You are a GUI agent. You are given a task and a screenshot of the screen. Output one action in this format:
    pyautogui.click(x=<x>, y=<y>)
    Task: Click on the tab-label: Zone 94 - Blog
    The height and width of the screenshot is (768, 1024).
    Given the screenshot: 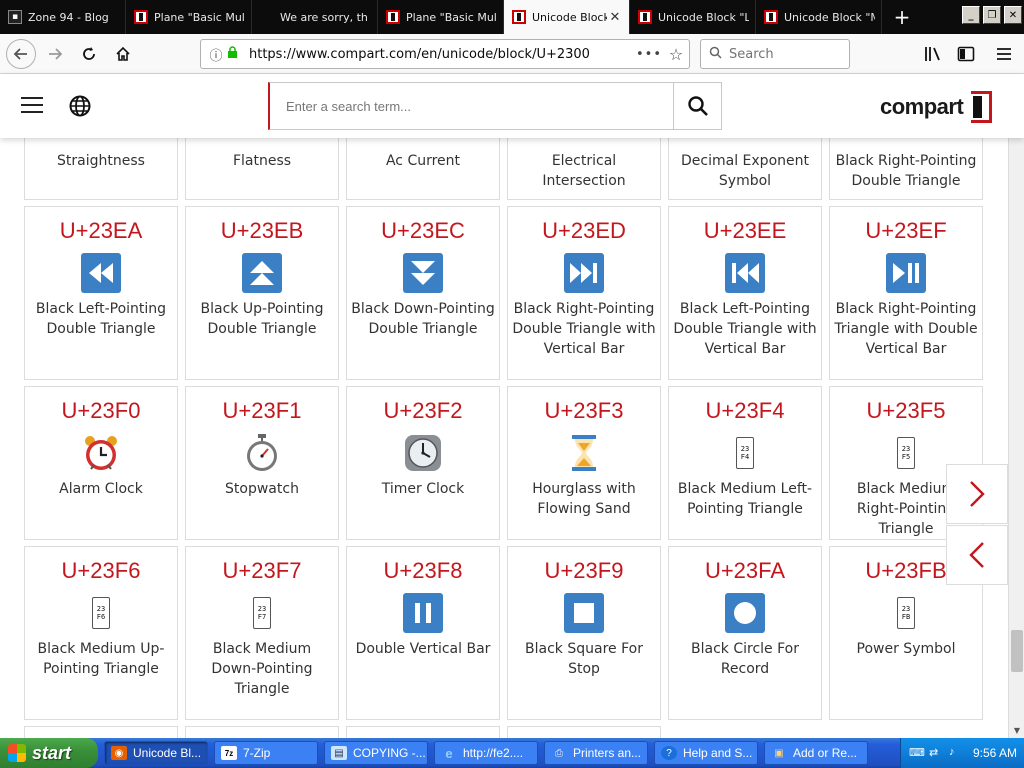 What is the action you would take?
    pyautogui.click(x=68, y=17)
    